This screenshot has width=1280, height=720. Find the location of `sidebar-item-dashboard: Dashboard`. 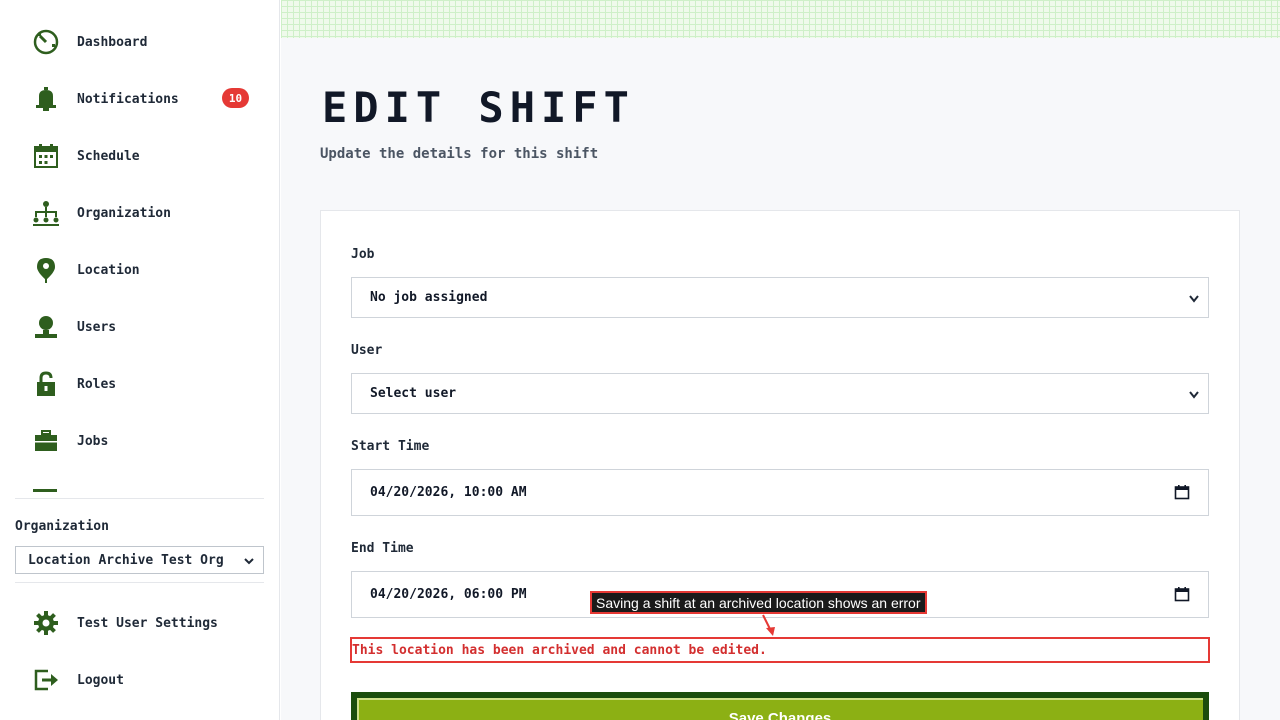

sidebar-item-dashboard: Dashboard is located at coordinates (147, 42).